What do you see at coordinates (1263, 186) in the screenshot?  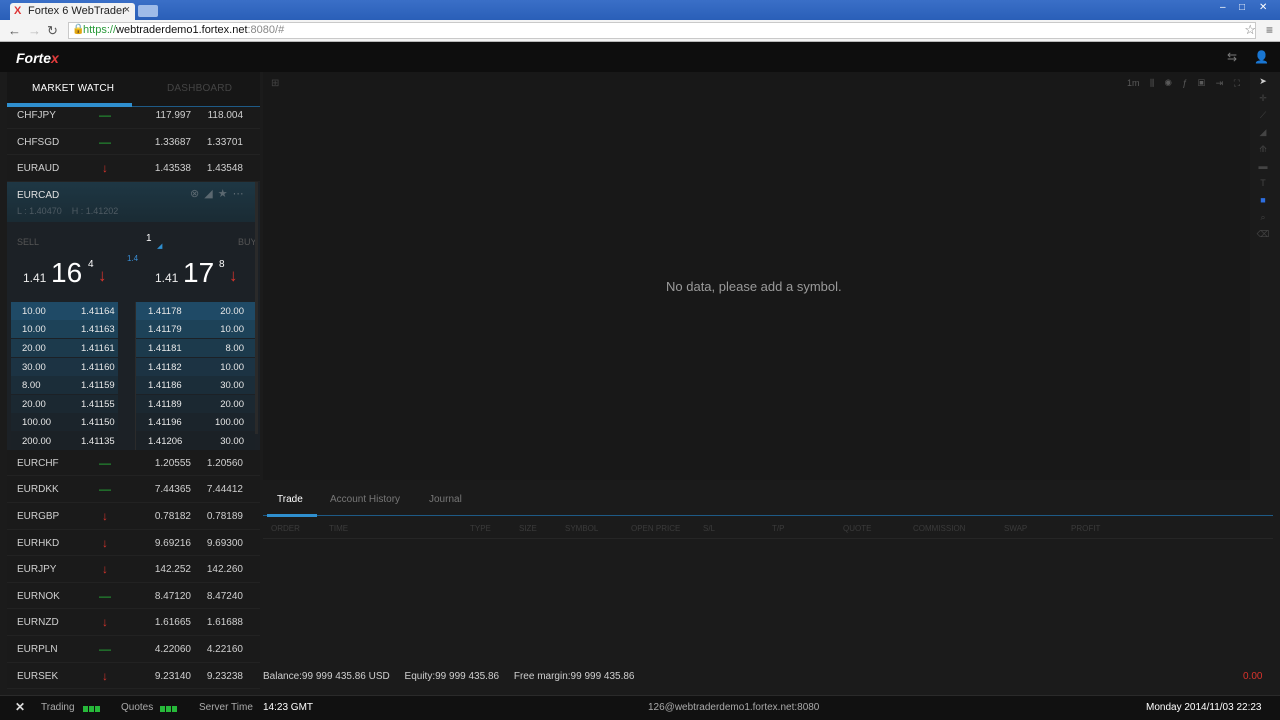 I see `text-icon: T` at bounding box center [1263, 186].